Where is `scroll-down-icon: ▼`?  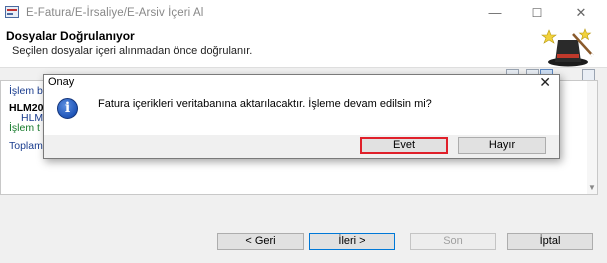
scroll-down-icon: ▼ is located at coordinates (592, 187).